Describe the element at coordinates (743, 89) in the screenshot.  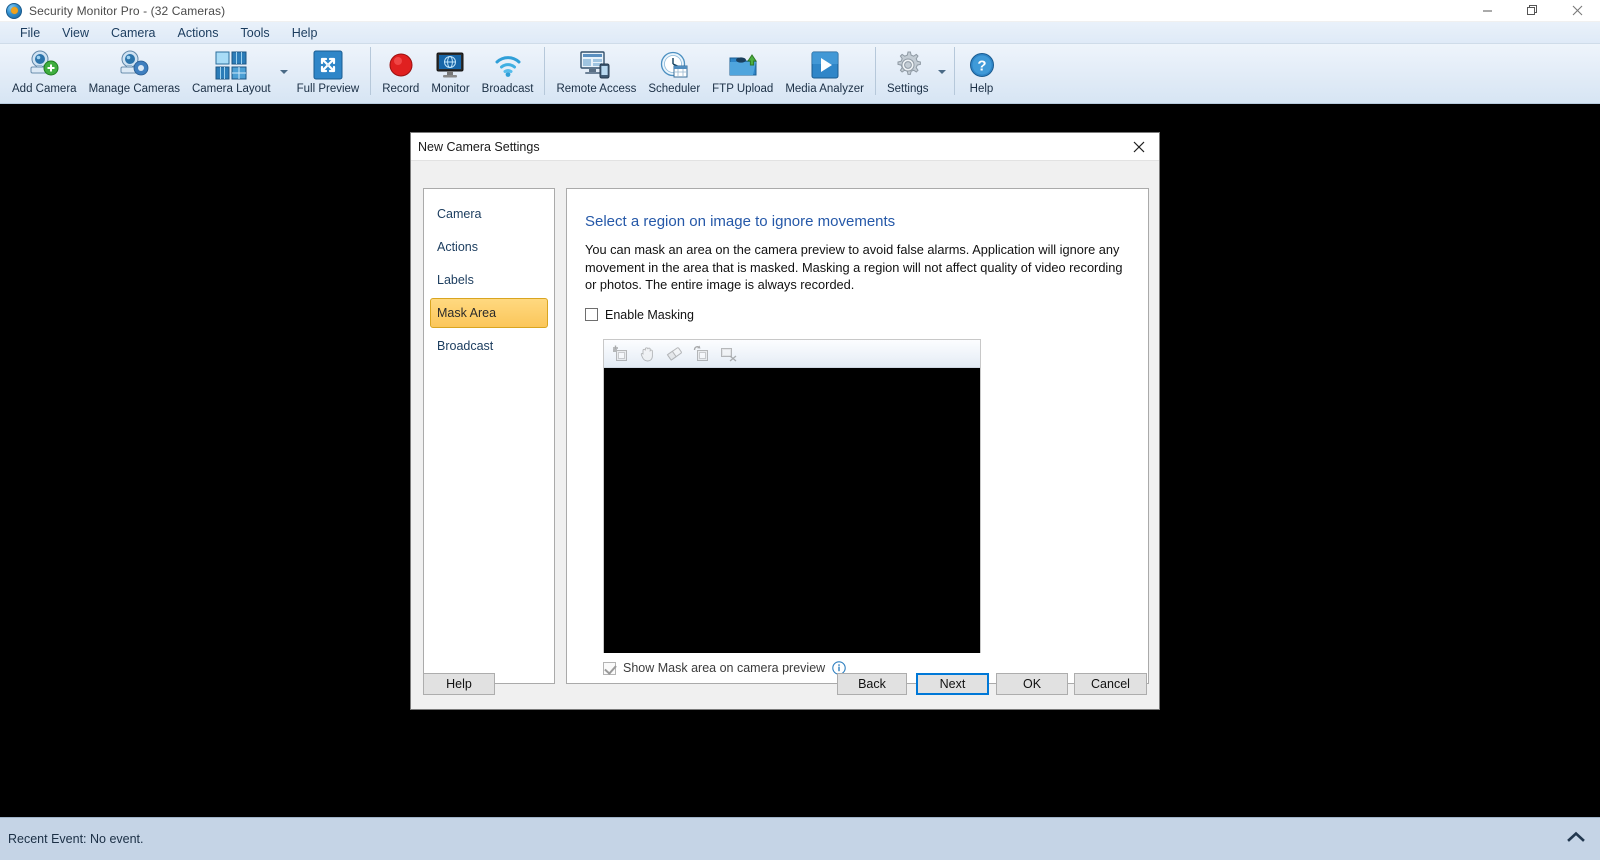
I see `toolbar-ftp-upload-label: FTP Upload` at that location.